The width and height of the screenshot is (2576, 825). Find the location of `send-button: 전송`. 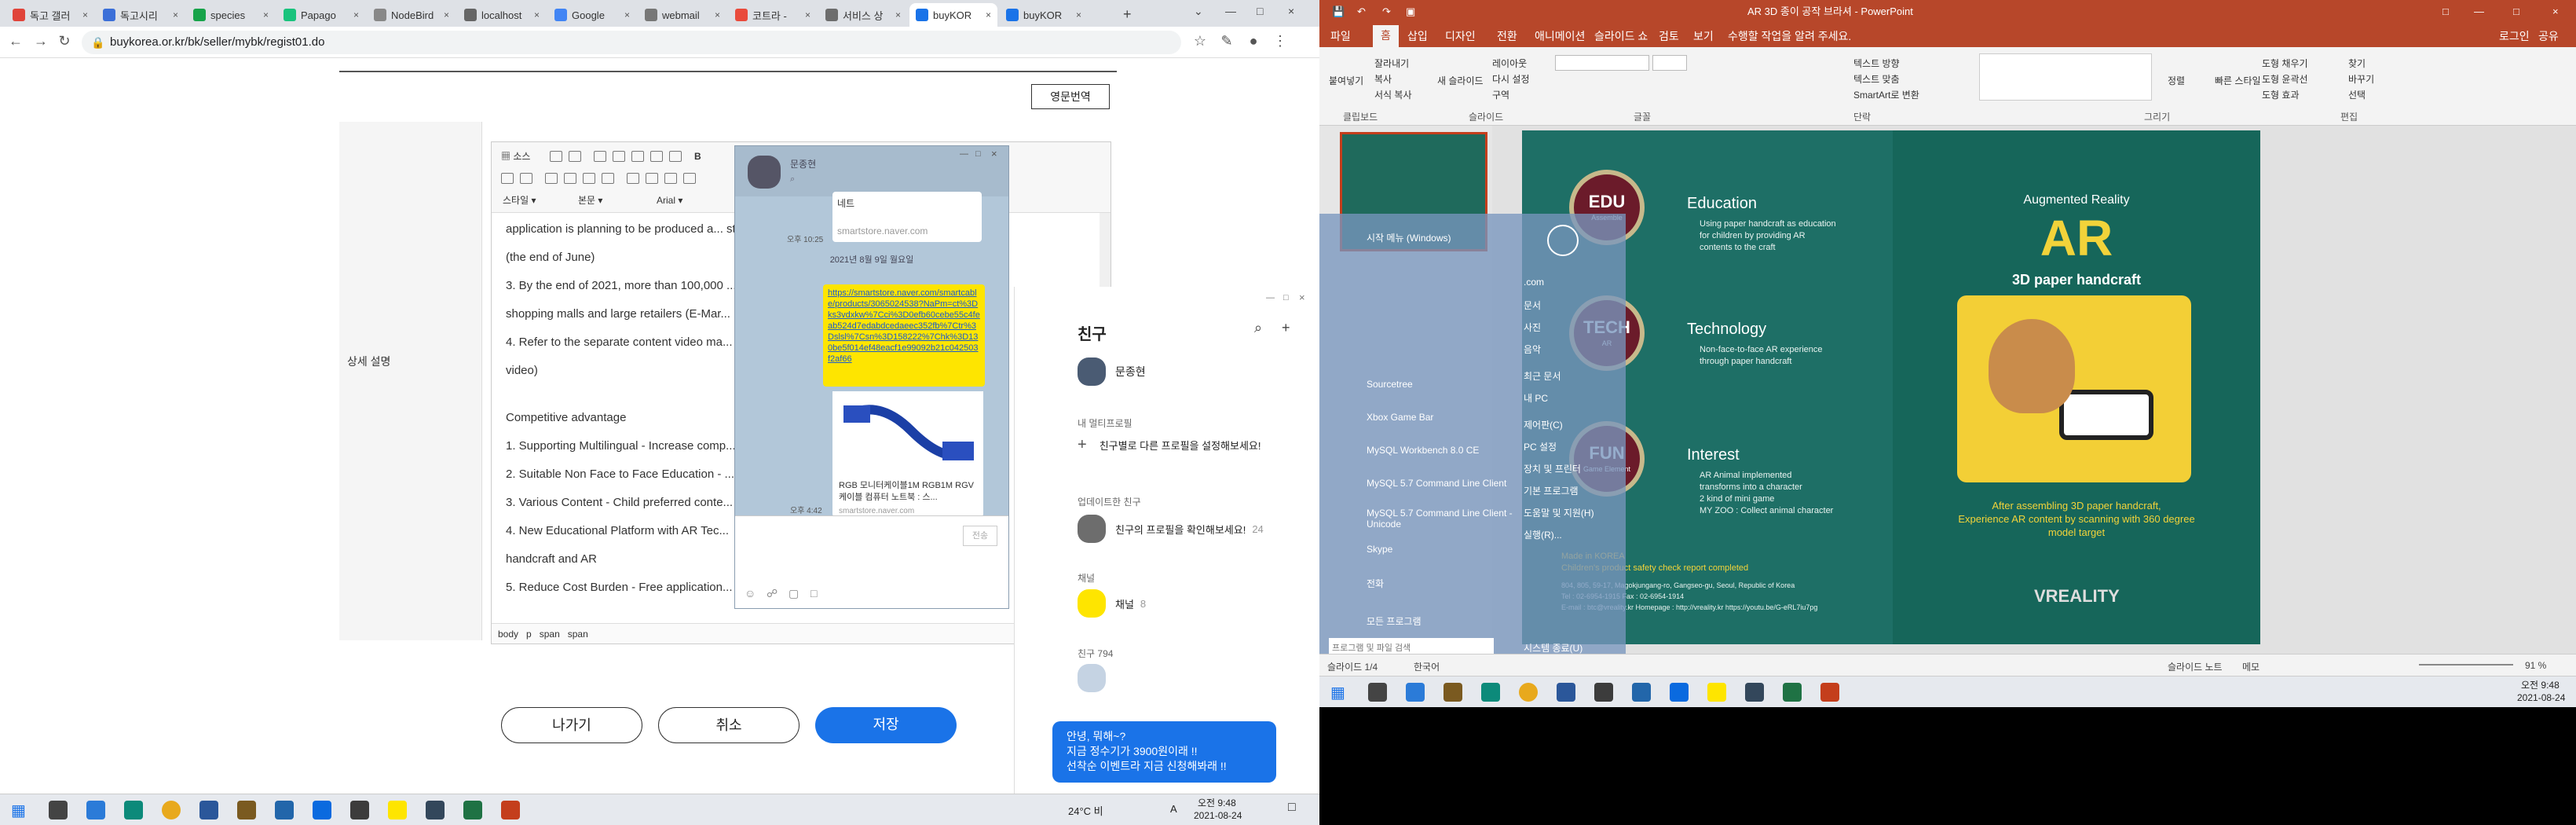

send-button: 전송 is located at coordinates (980, 536).